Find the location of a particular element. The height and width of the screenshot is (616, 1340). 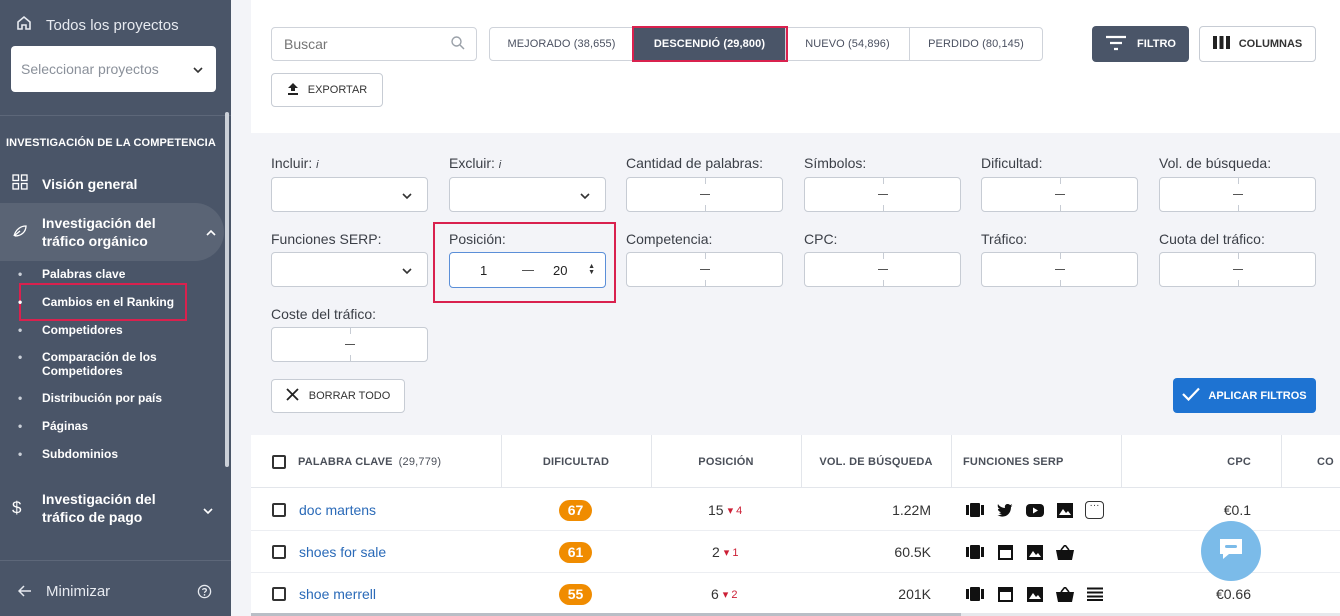

more-icon: ··· is located at coordinates (1094, 510).